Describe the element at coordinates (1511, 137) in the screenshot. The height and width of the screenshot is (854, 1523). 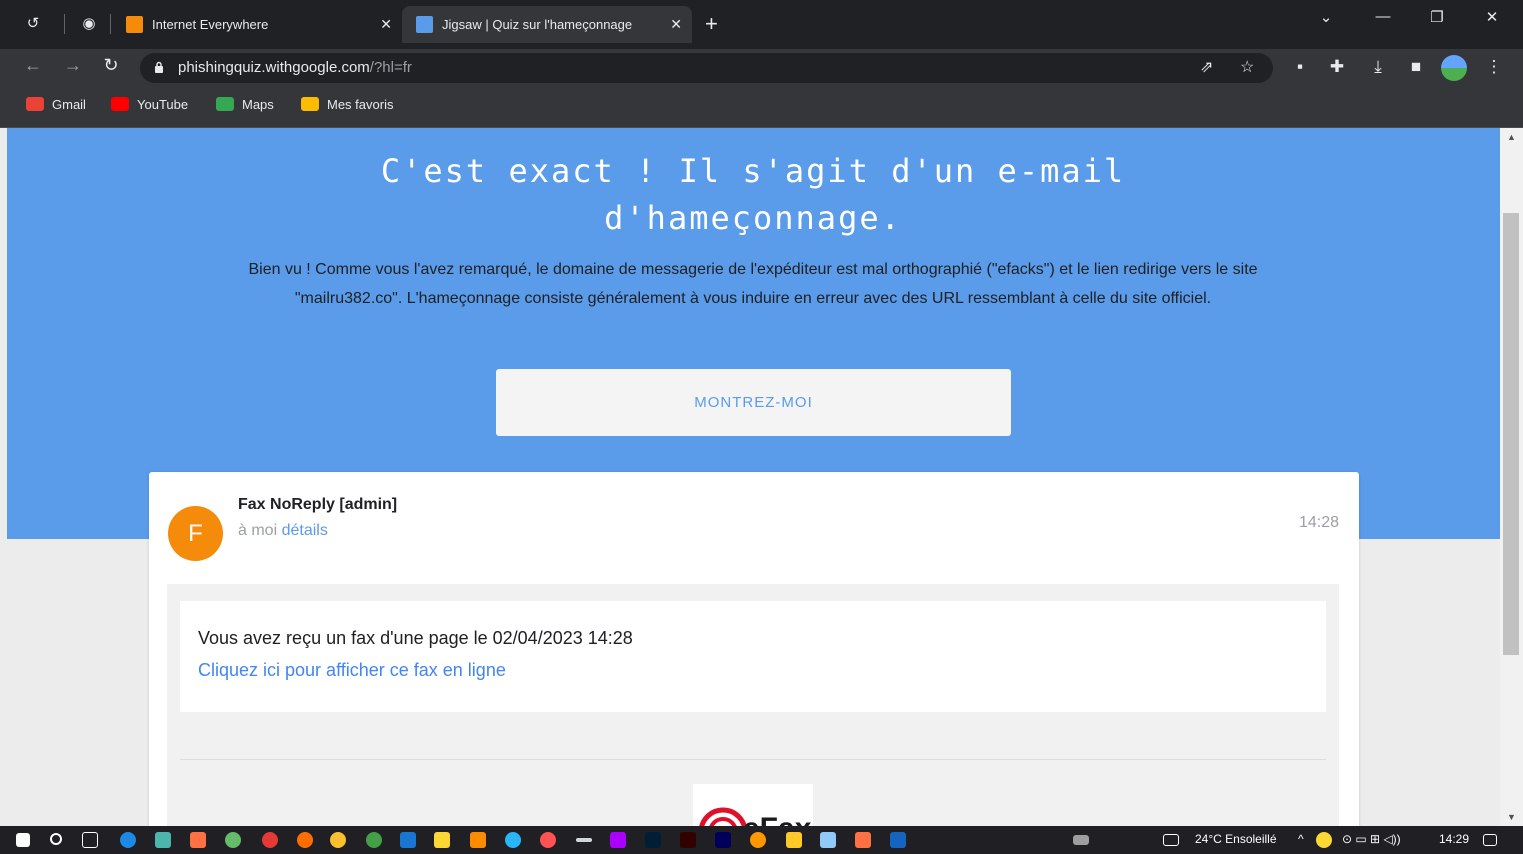
I see `scroll-up-arrow-icon: ▲` at that location.